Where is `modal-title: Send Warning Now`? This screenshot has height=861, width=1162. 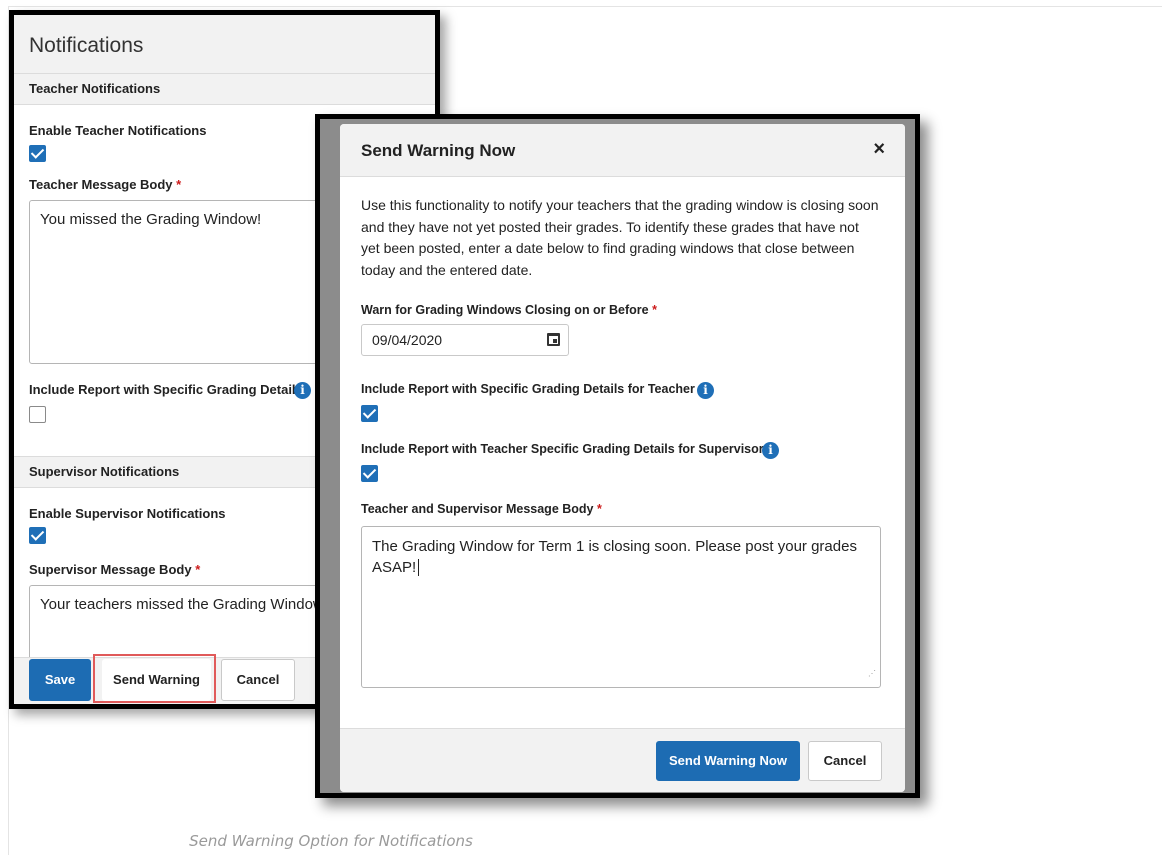 modal-title: Send Warning Now is located at coordinates (438, 150).